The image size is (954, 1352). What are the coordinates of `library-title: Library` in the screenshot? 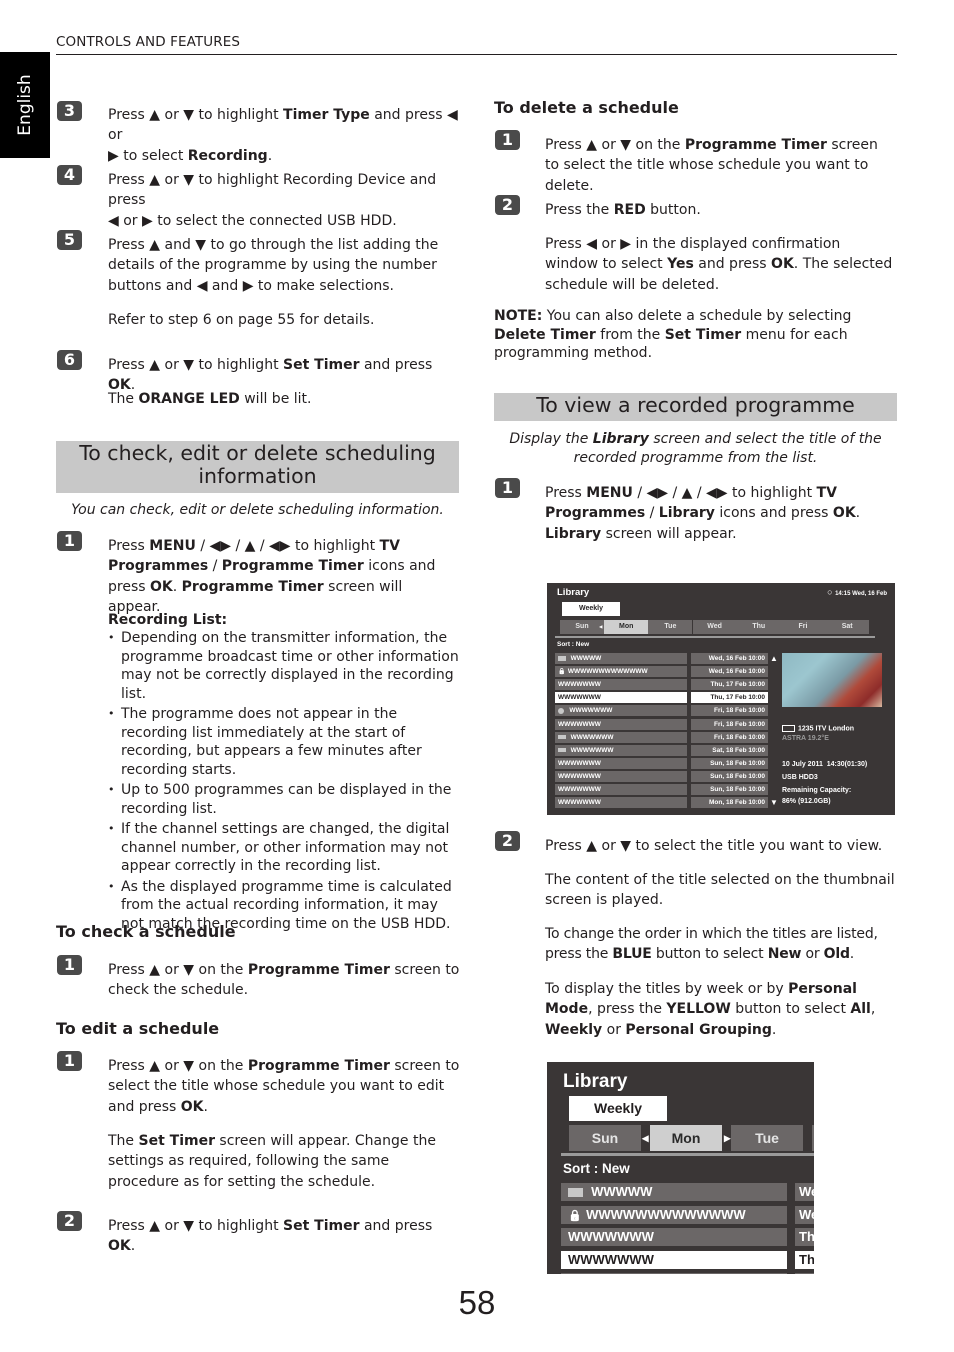 It's located at (595, 1081).